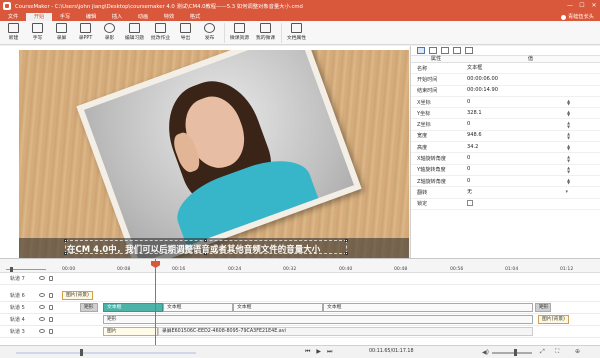  Describe the element at coordinates (307, 352) in the screenshot. I see `previous-icon: ⏮` at that location.